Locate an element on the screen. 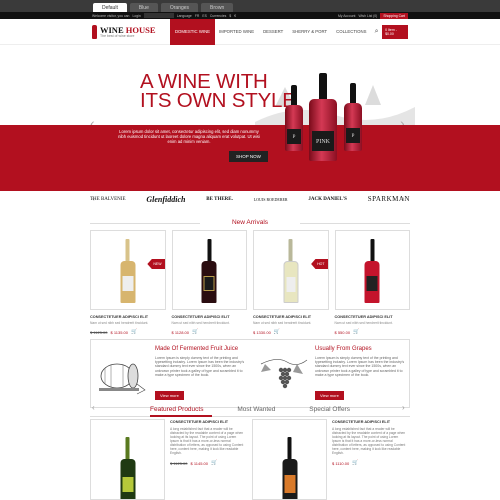 The image size is (500, 500). theme-tab-brown: Brown is located at coordinates (217, 7).